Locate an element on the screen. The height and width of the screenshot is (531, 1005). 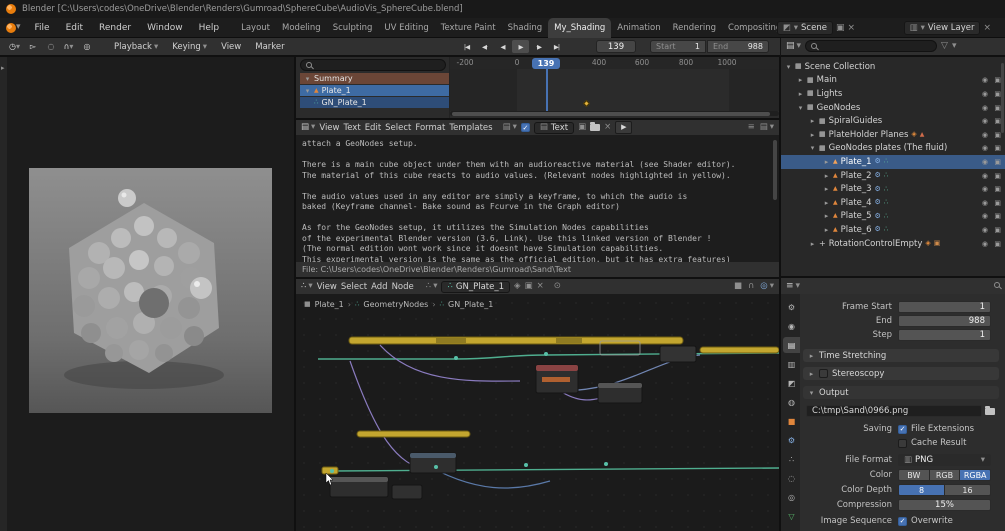
menu-keying: Keying is located at coordinates (189, 47).